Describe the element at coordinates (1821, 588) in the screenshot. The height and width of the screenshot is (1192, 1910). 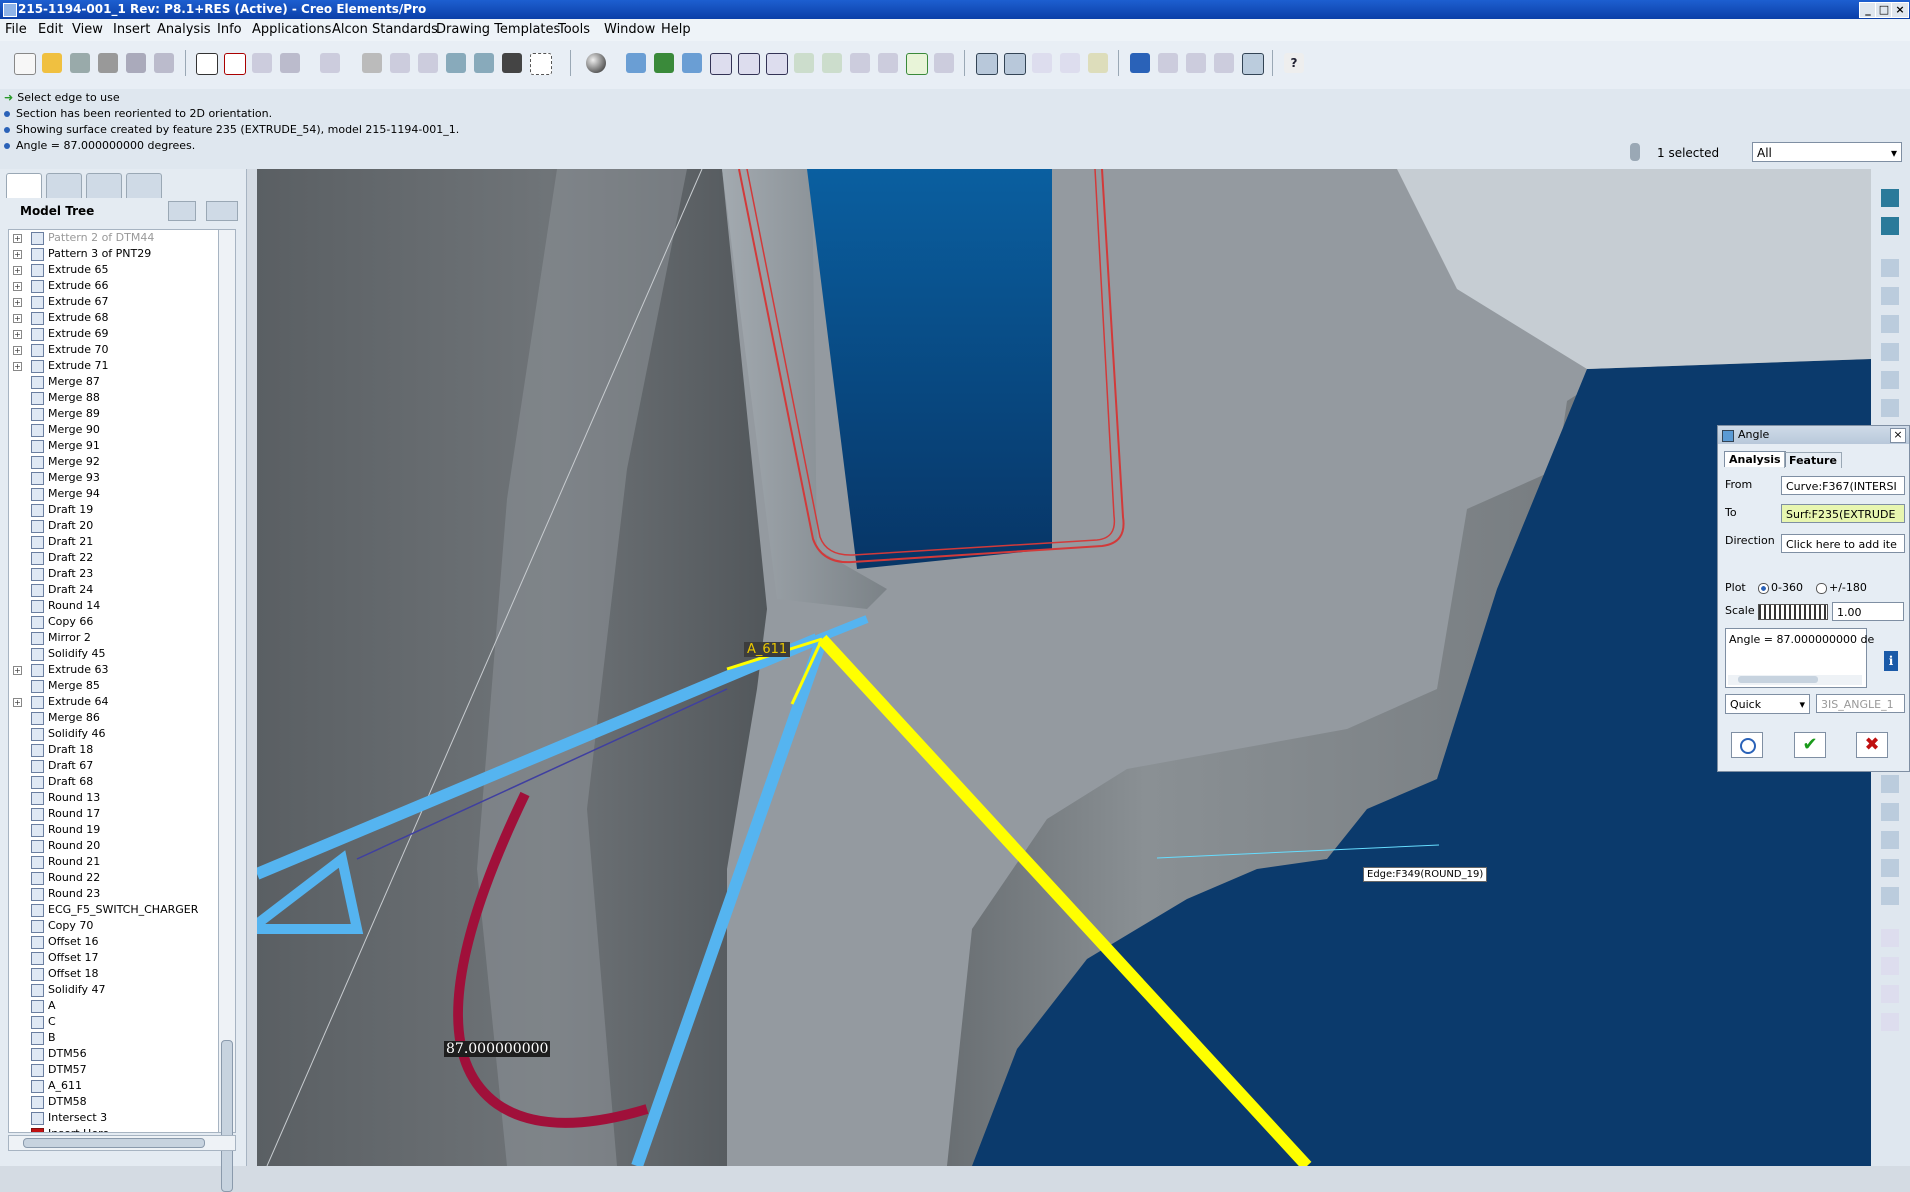
I see `plot-180-radio` at that location.